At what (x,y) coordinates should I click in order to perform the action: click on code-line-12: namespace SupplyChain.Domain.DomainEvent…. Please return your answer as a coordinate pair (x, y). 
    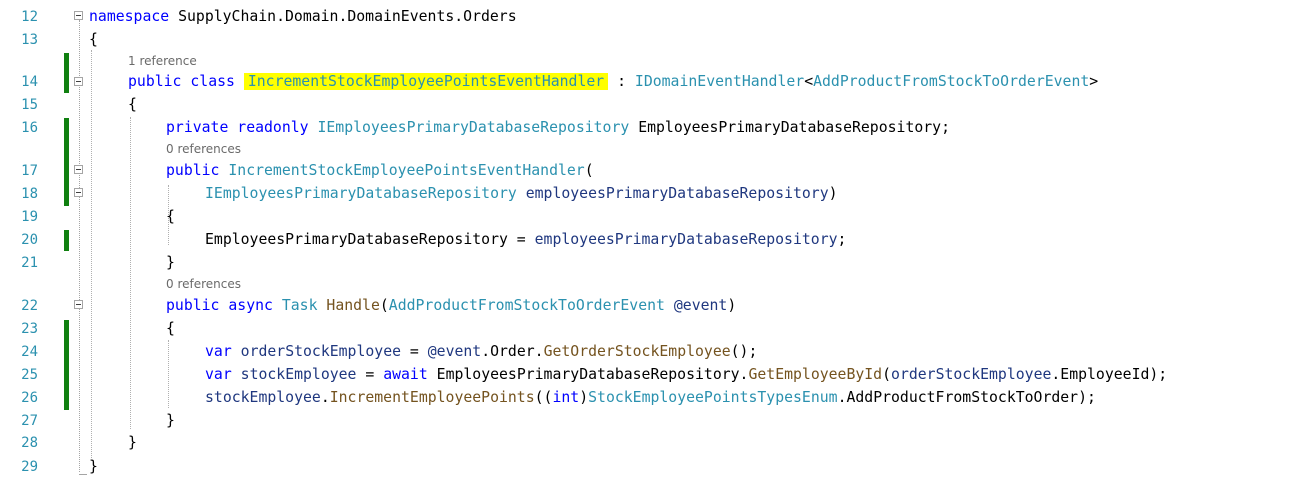
    Looking at the image, I should click on (303, 17).